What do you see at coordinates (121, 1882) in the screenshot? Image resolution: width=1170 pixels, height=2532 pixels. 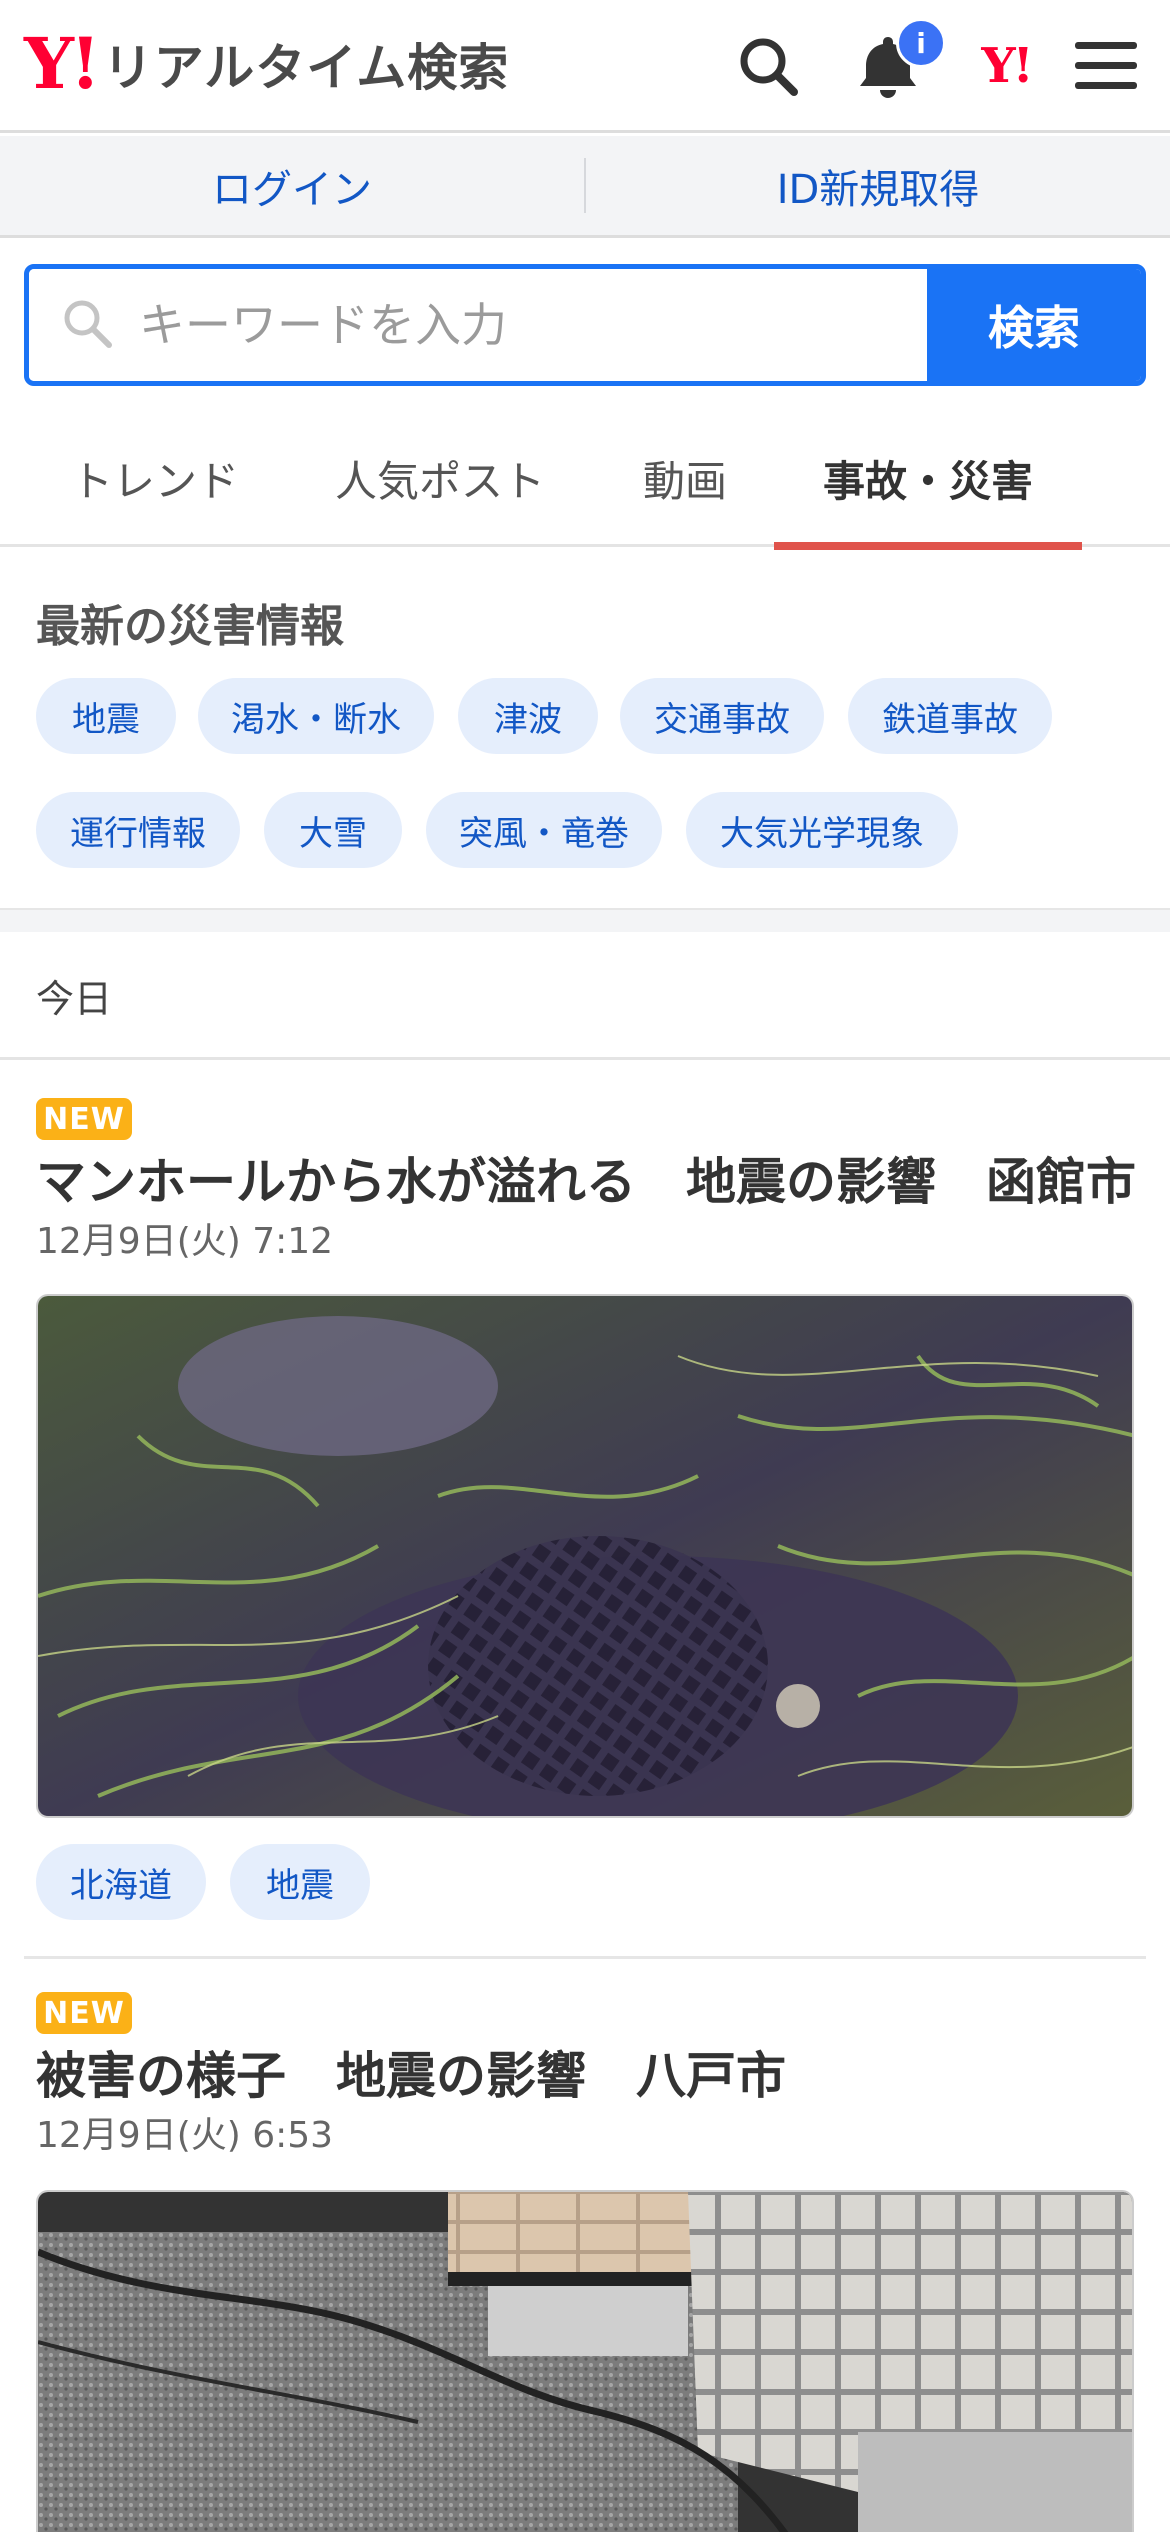 I see `tag-hokkaido: 北海道` at bounding box center [121, 1882].